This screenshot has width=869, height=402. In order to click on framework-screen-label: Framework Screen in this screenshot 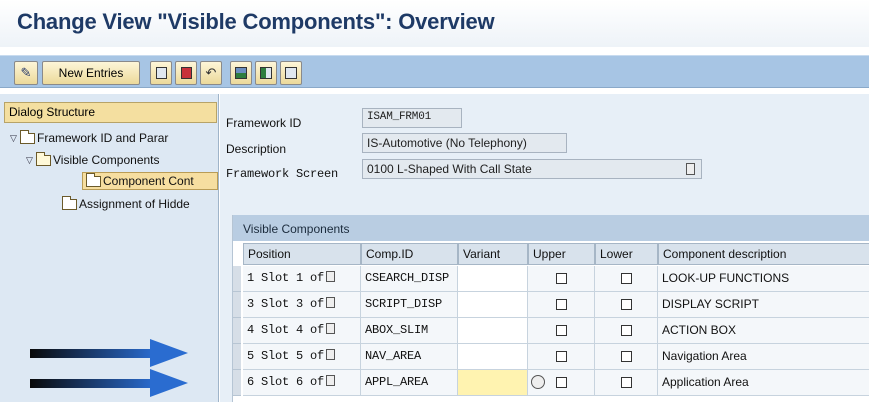, I will do `click(282, 174)`.